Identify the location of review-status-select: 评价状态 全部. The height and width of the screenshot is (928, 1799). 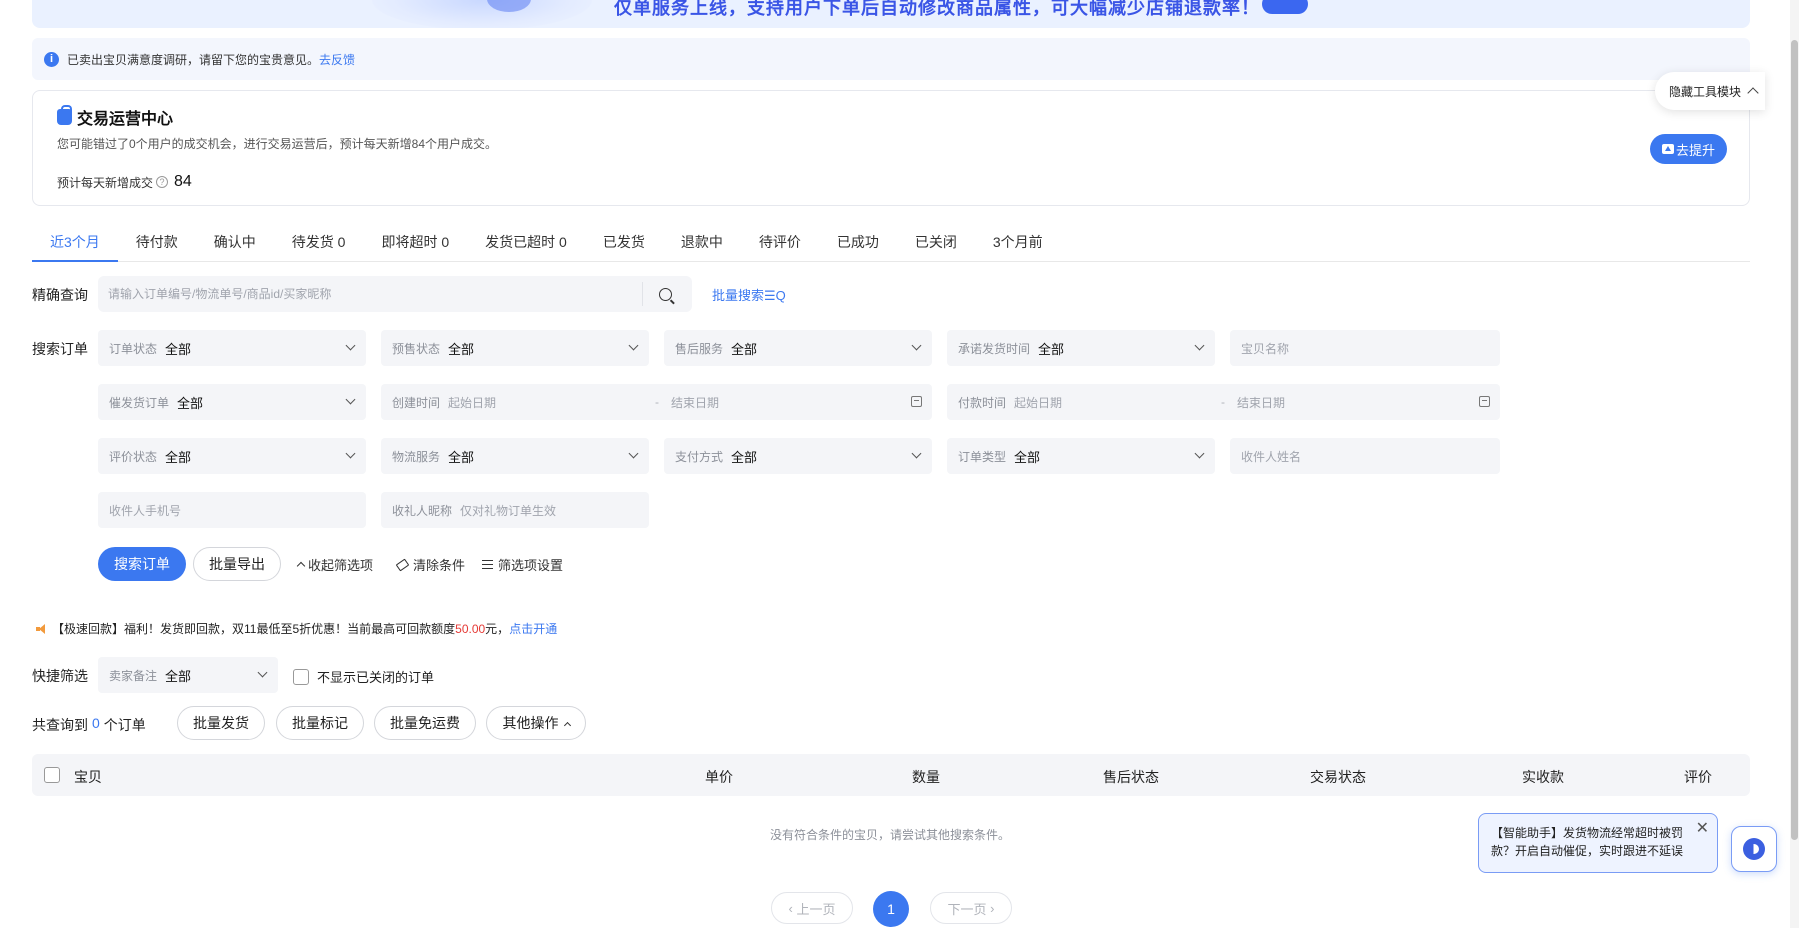
(232, 456).